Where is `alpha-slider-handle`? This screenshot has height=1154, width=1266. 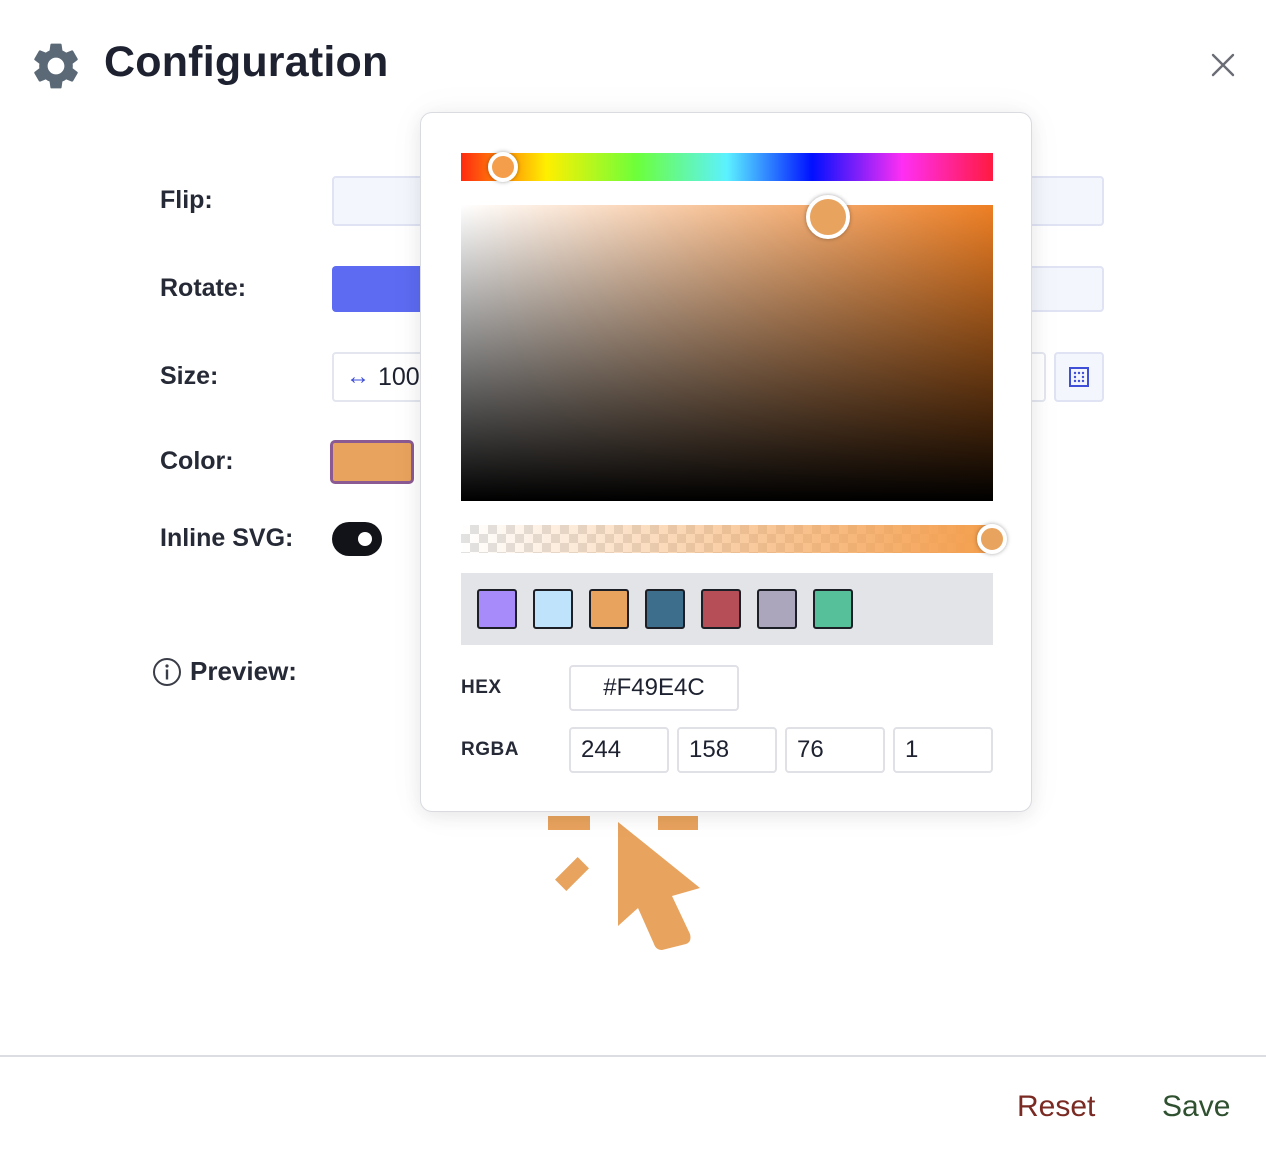 alpha-slider-handle is located at coordinates (992, 539).